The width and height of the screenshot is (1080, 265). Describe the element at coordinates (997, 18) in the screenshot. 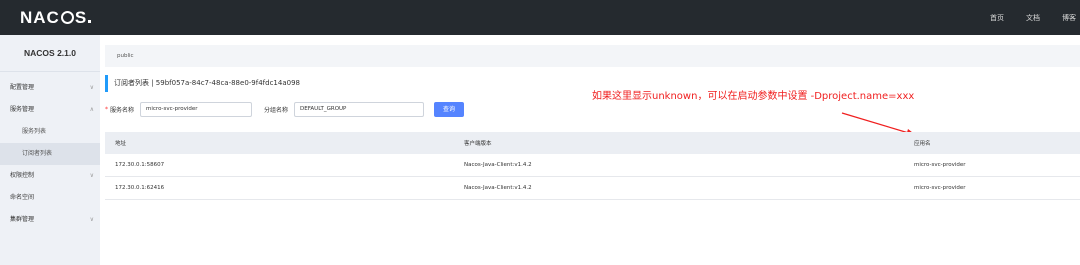

I see `nav-home-link: 首页` at that location.